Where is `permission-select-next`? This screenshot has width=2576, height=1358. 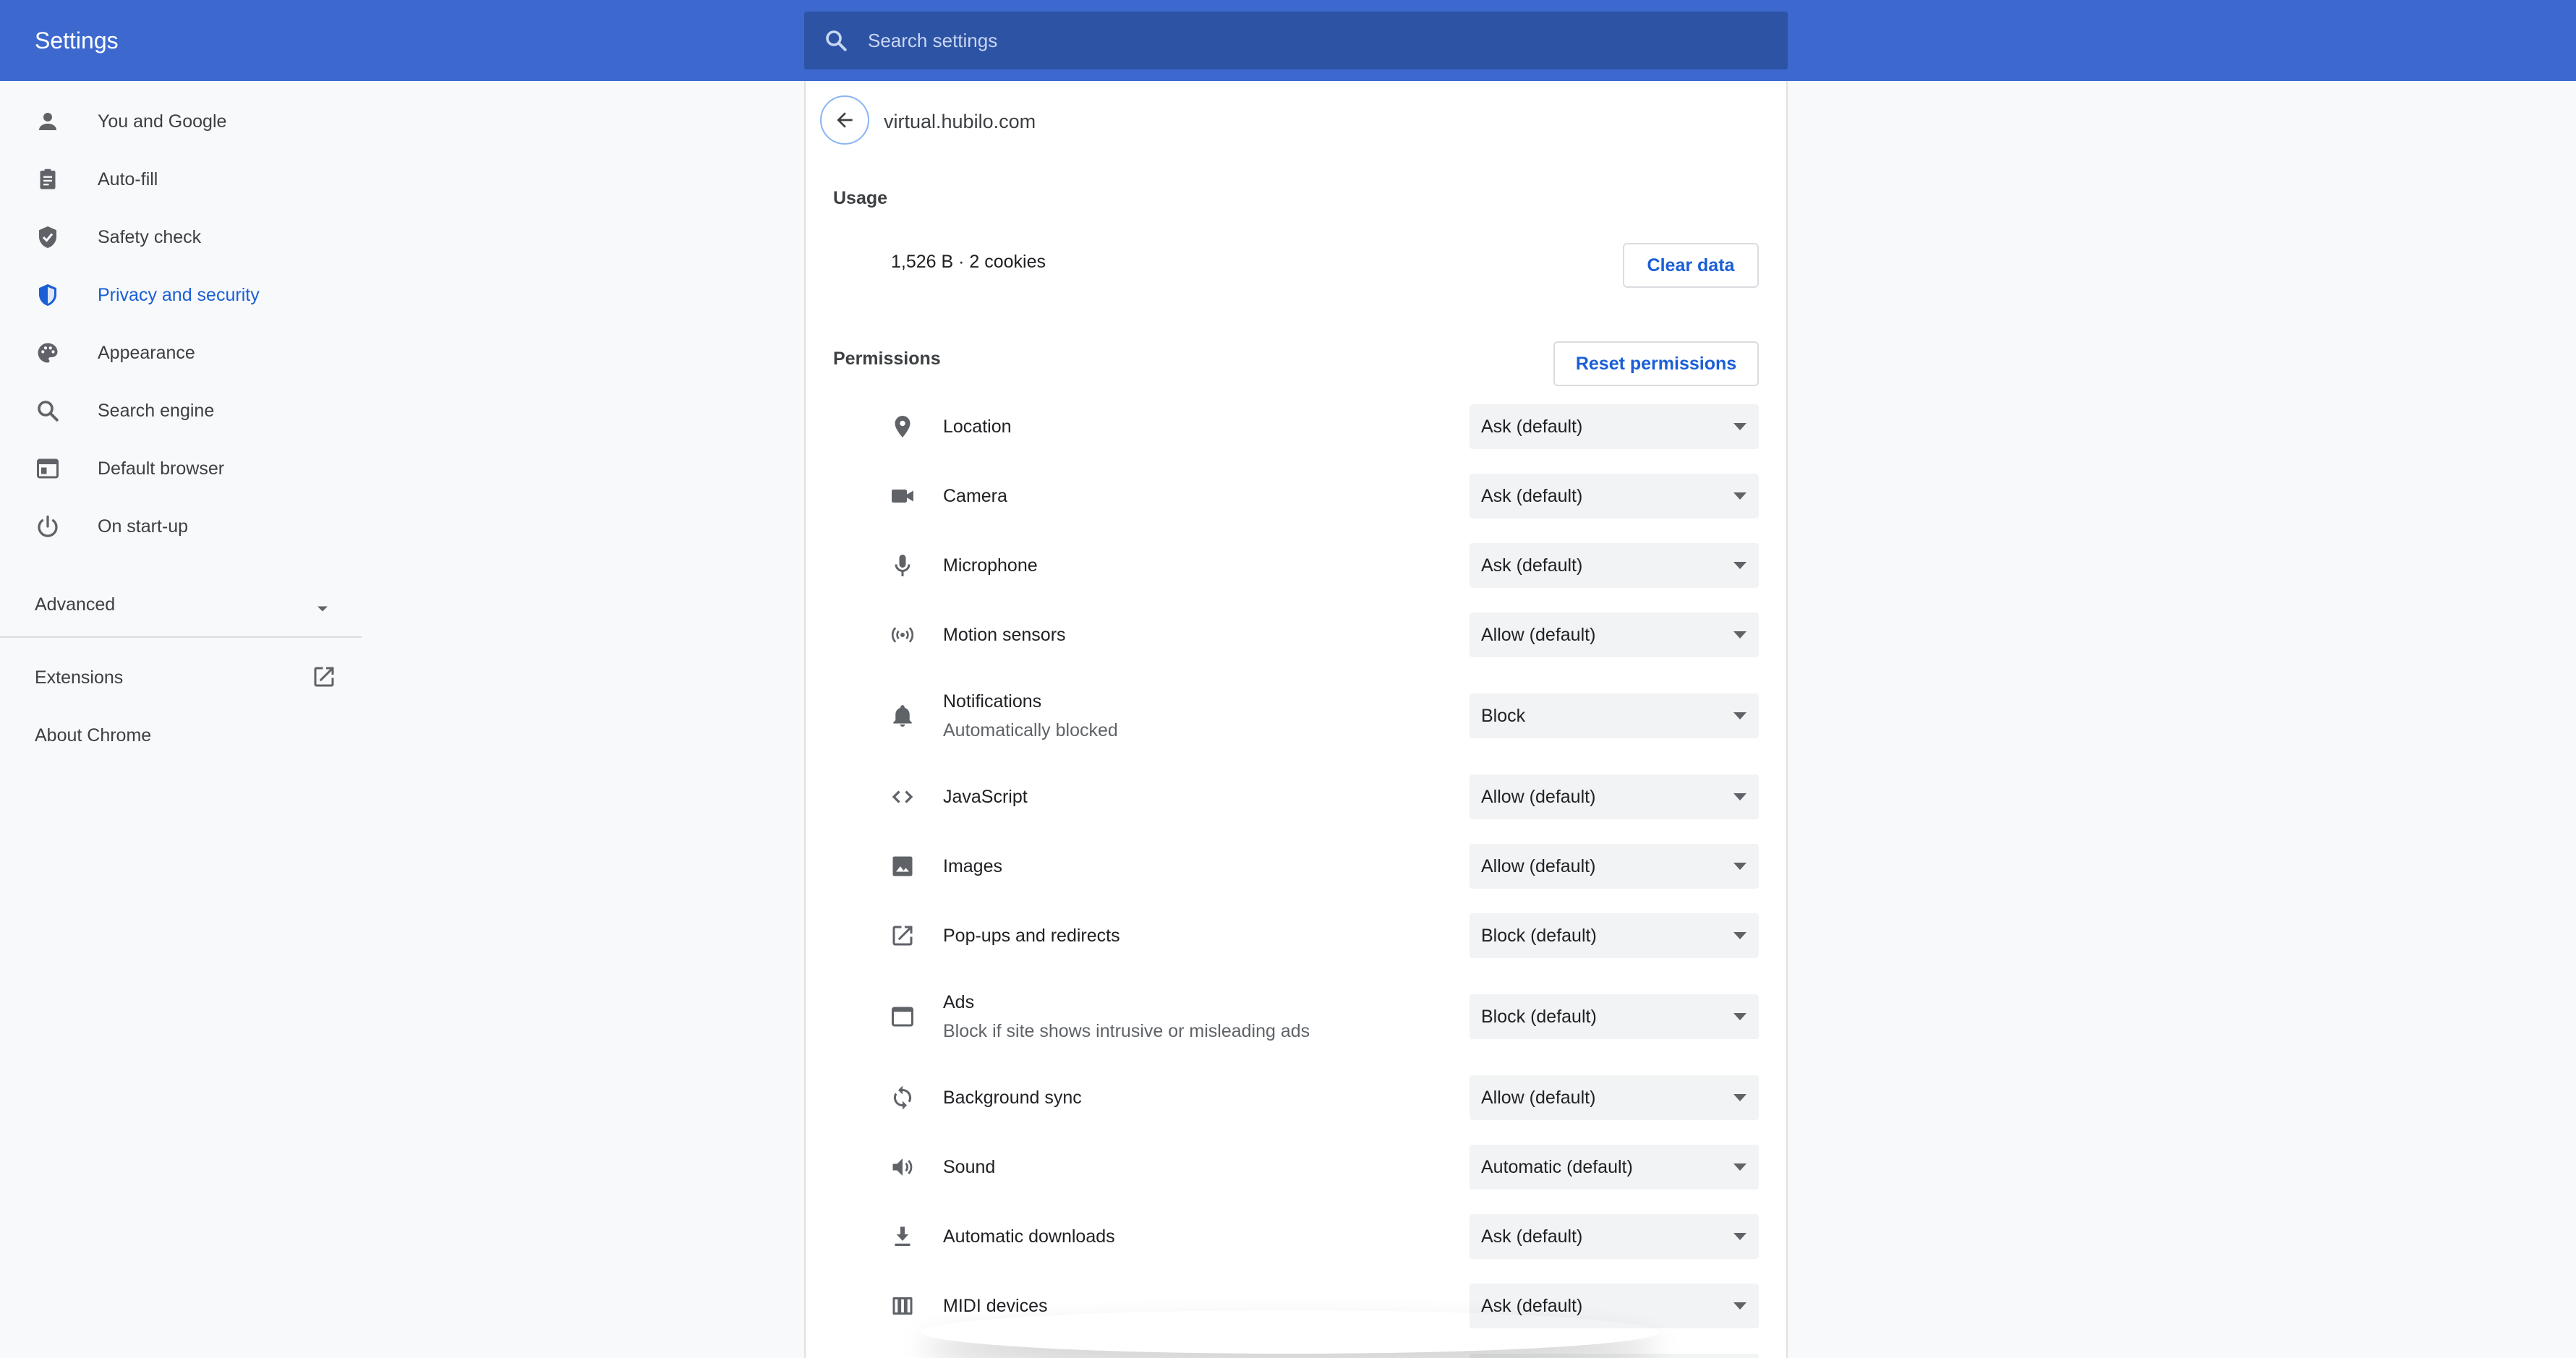
permission-select-next is located at coordinates (1614, 1356).